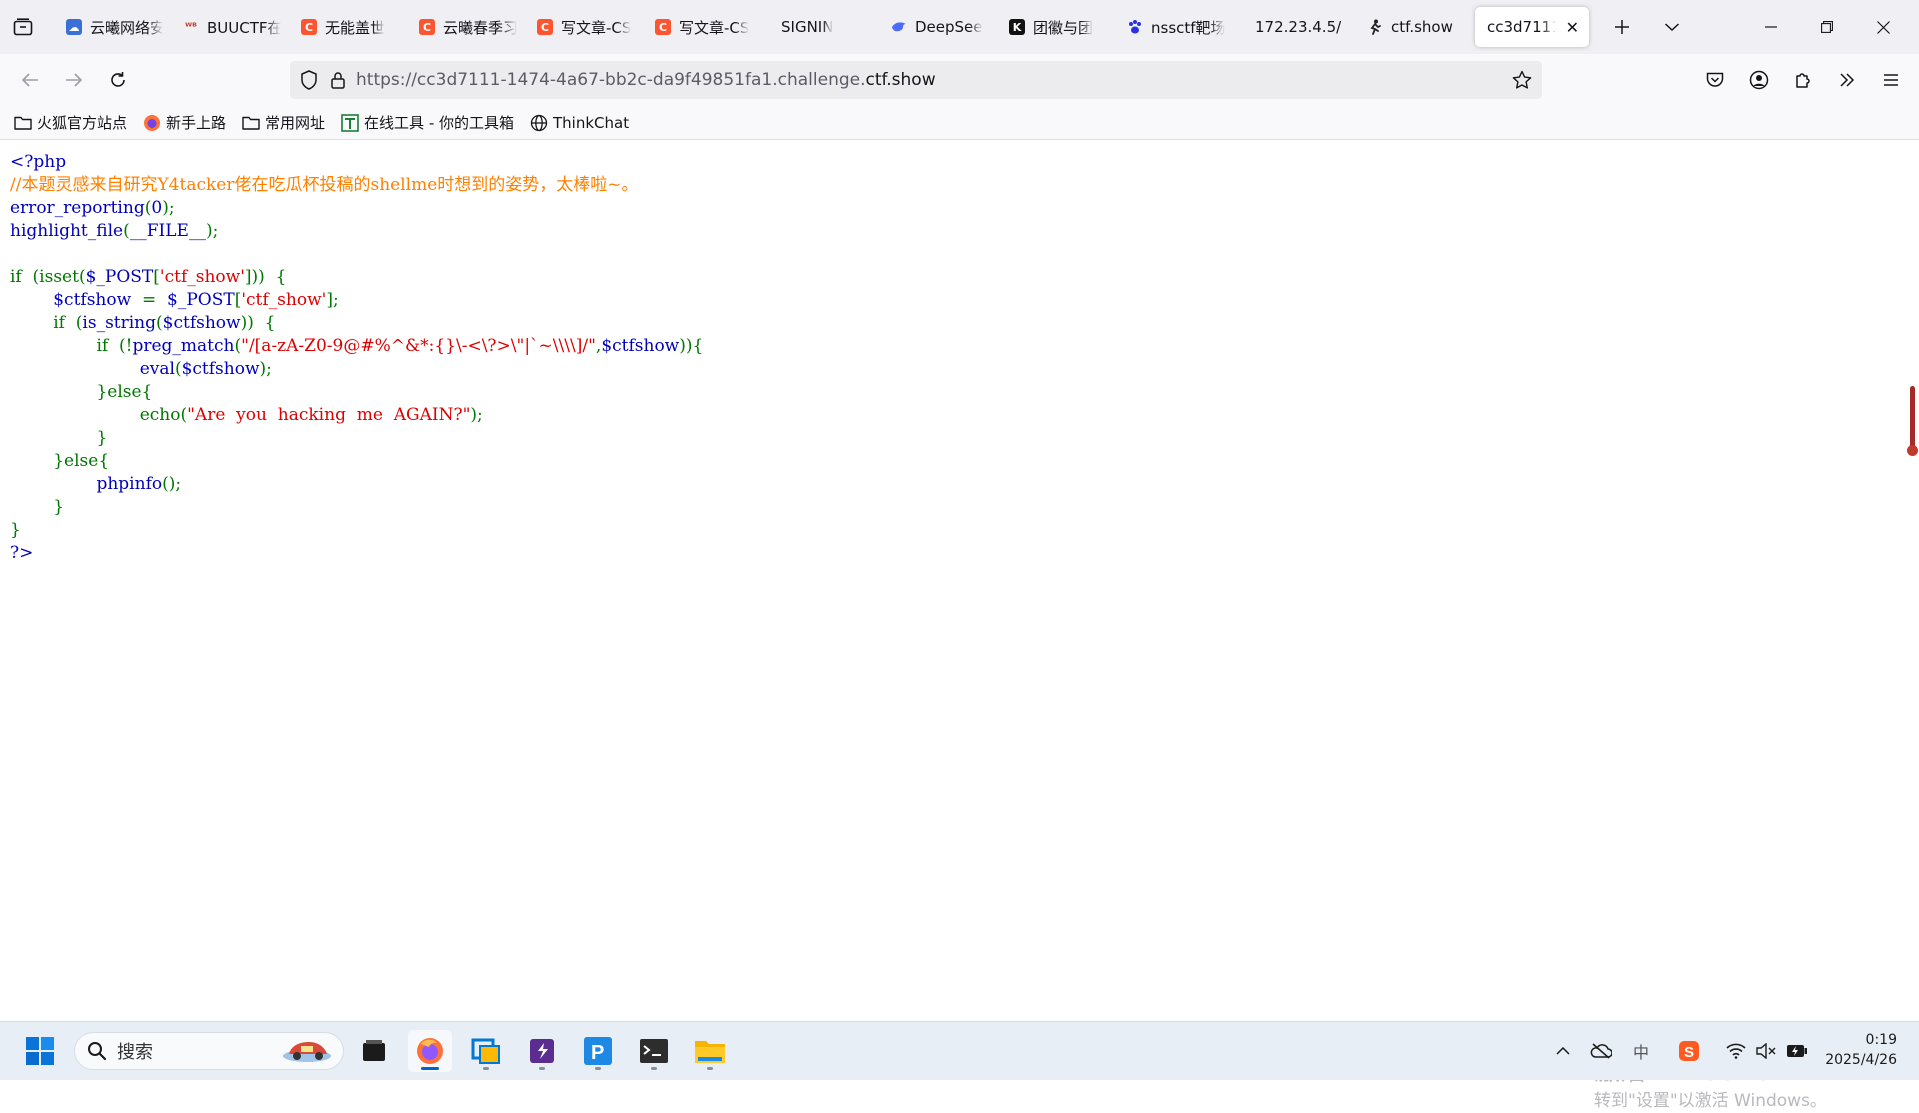 The image size is (1919, 1113). Describe the element at coordinates (1572, 27) in the screenshot. I see `tab-close-icon: ✕` at that location.